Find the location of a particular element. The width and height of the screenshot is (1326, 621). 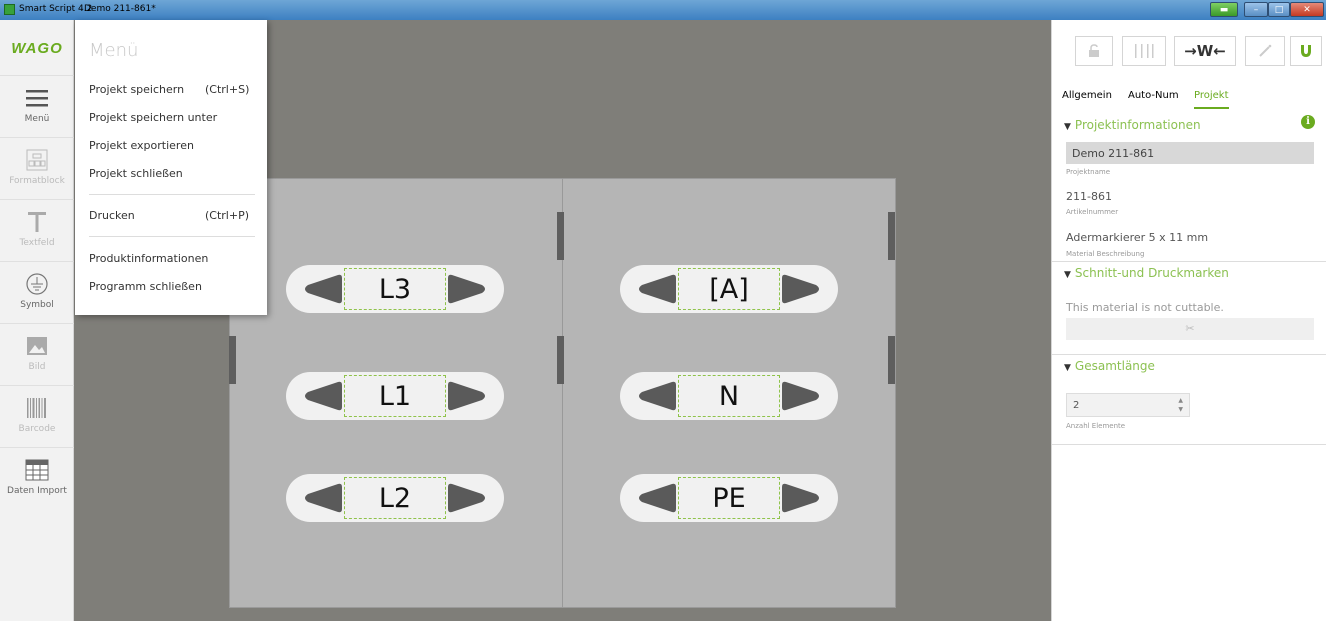

wire-marker: PE is located at coordinates (729, 498).